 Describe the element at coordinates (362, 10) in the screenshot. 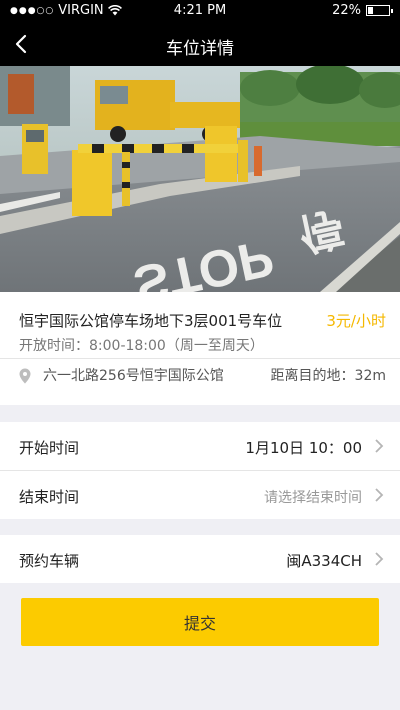

I see `battery-status: 22%` at that location.